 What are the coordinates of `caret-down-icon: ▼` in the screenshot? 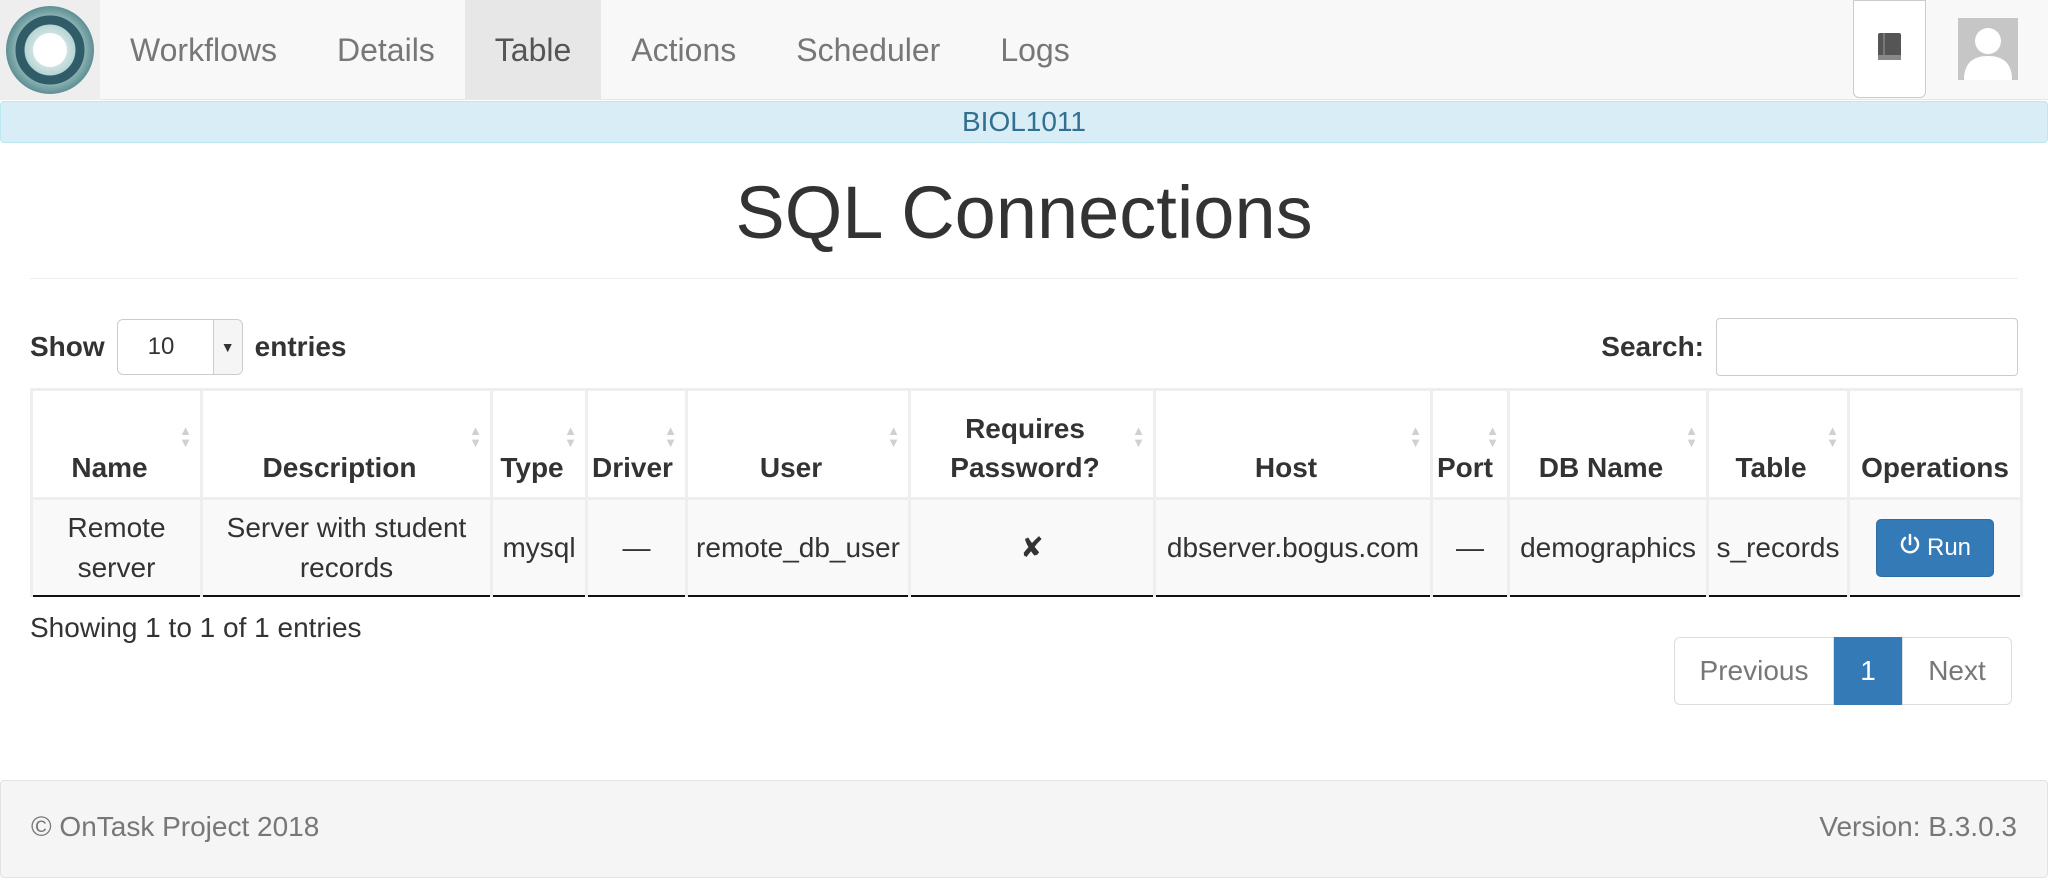 It's located at (227, 347).